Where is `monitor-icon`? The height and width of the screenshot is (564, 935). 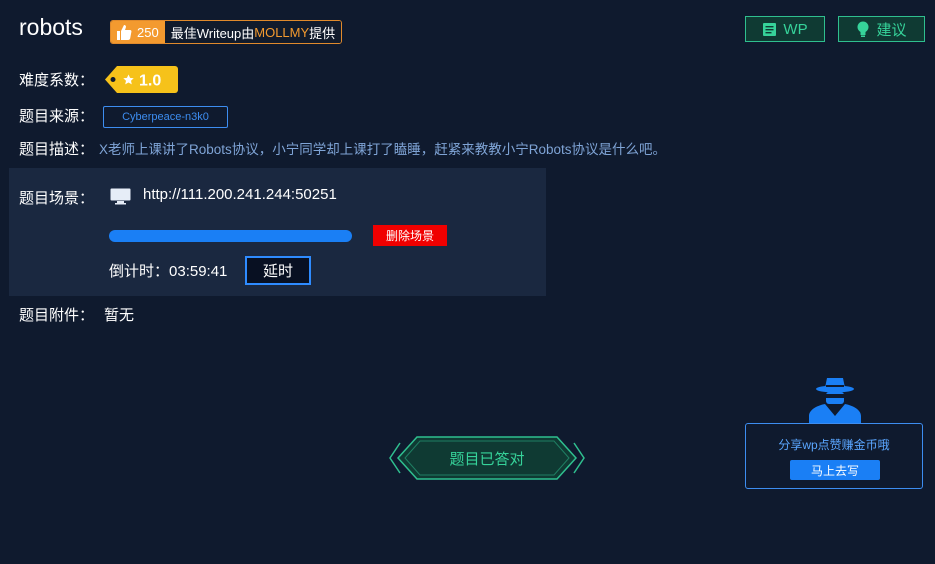
monitor-icon is located at coordinates (120, 196).